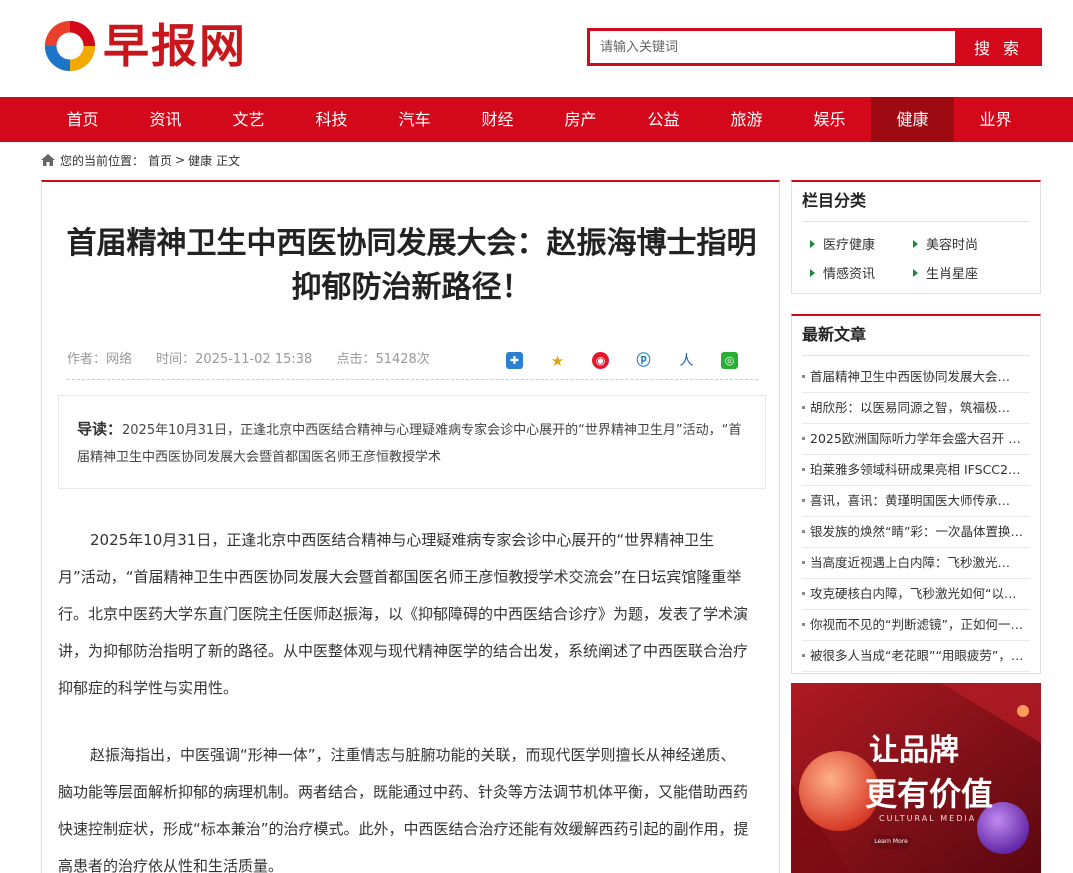 This screenshot has width=1073, height=873. Describe the element at coordinates (849, 274) in the screenshot. I see `category-label: 情感资讯` at that location.